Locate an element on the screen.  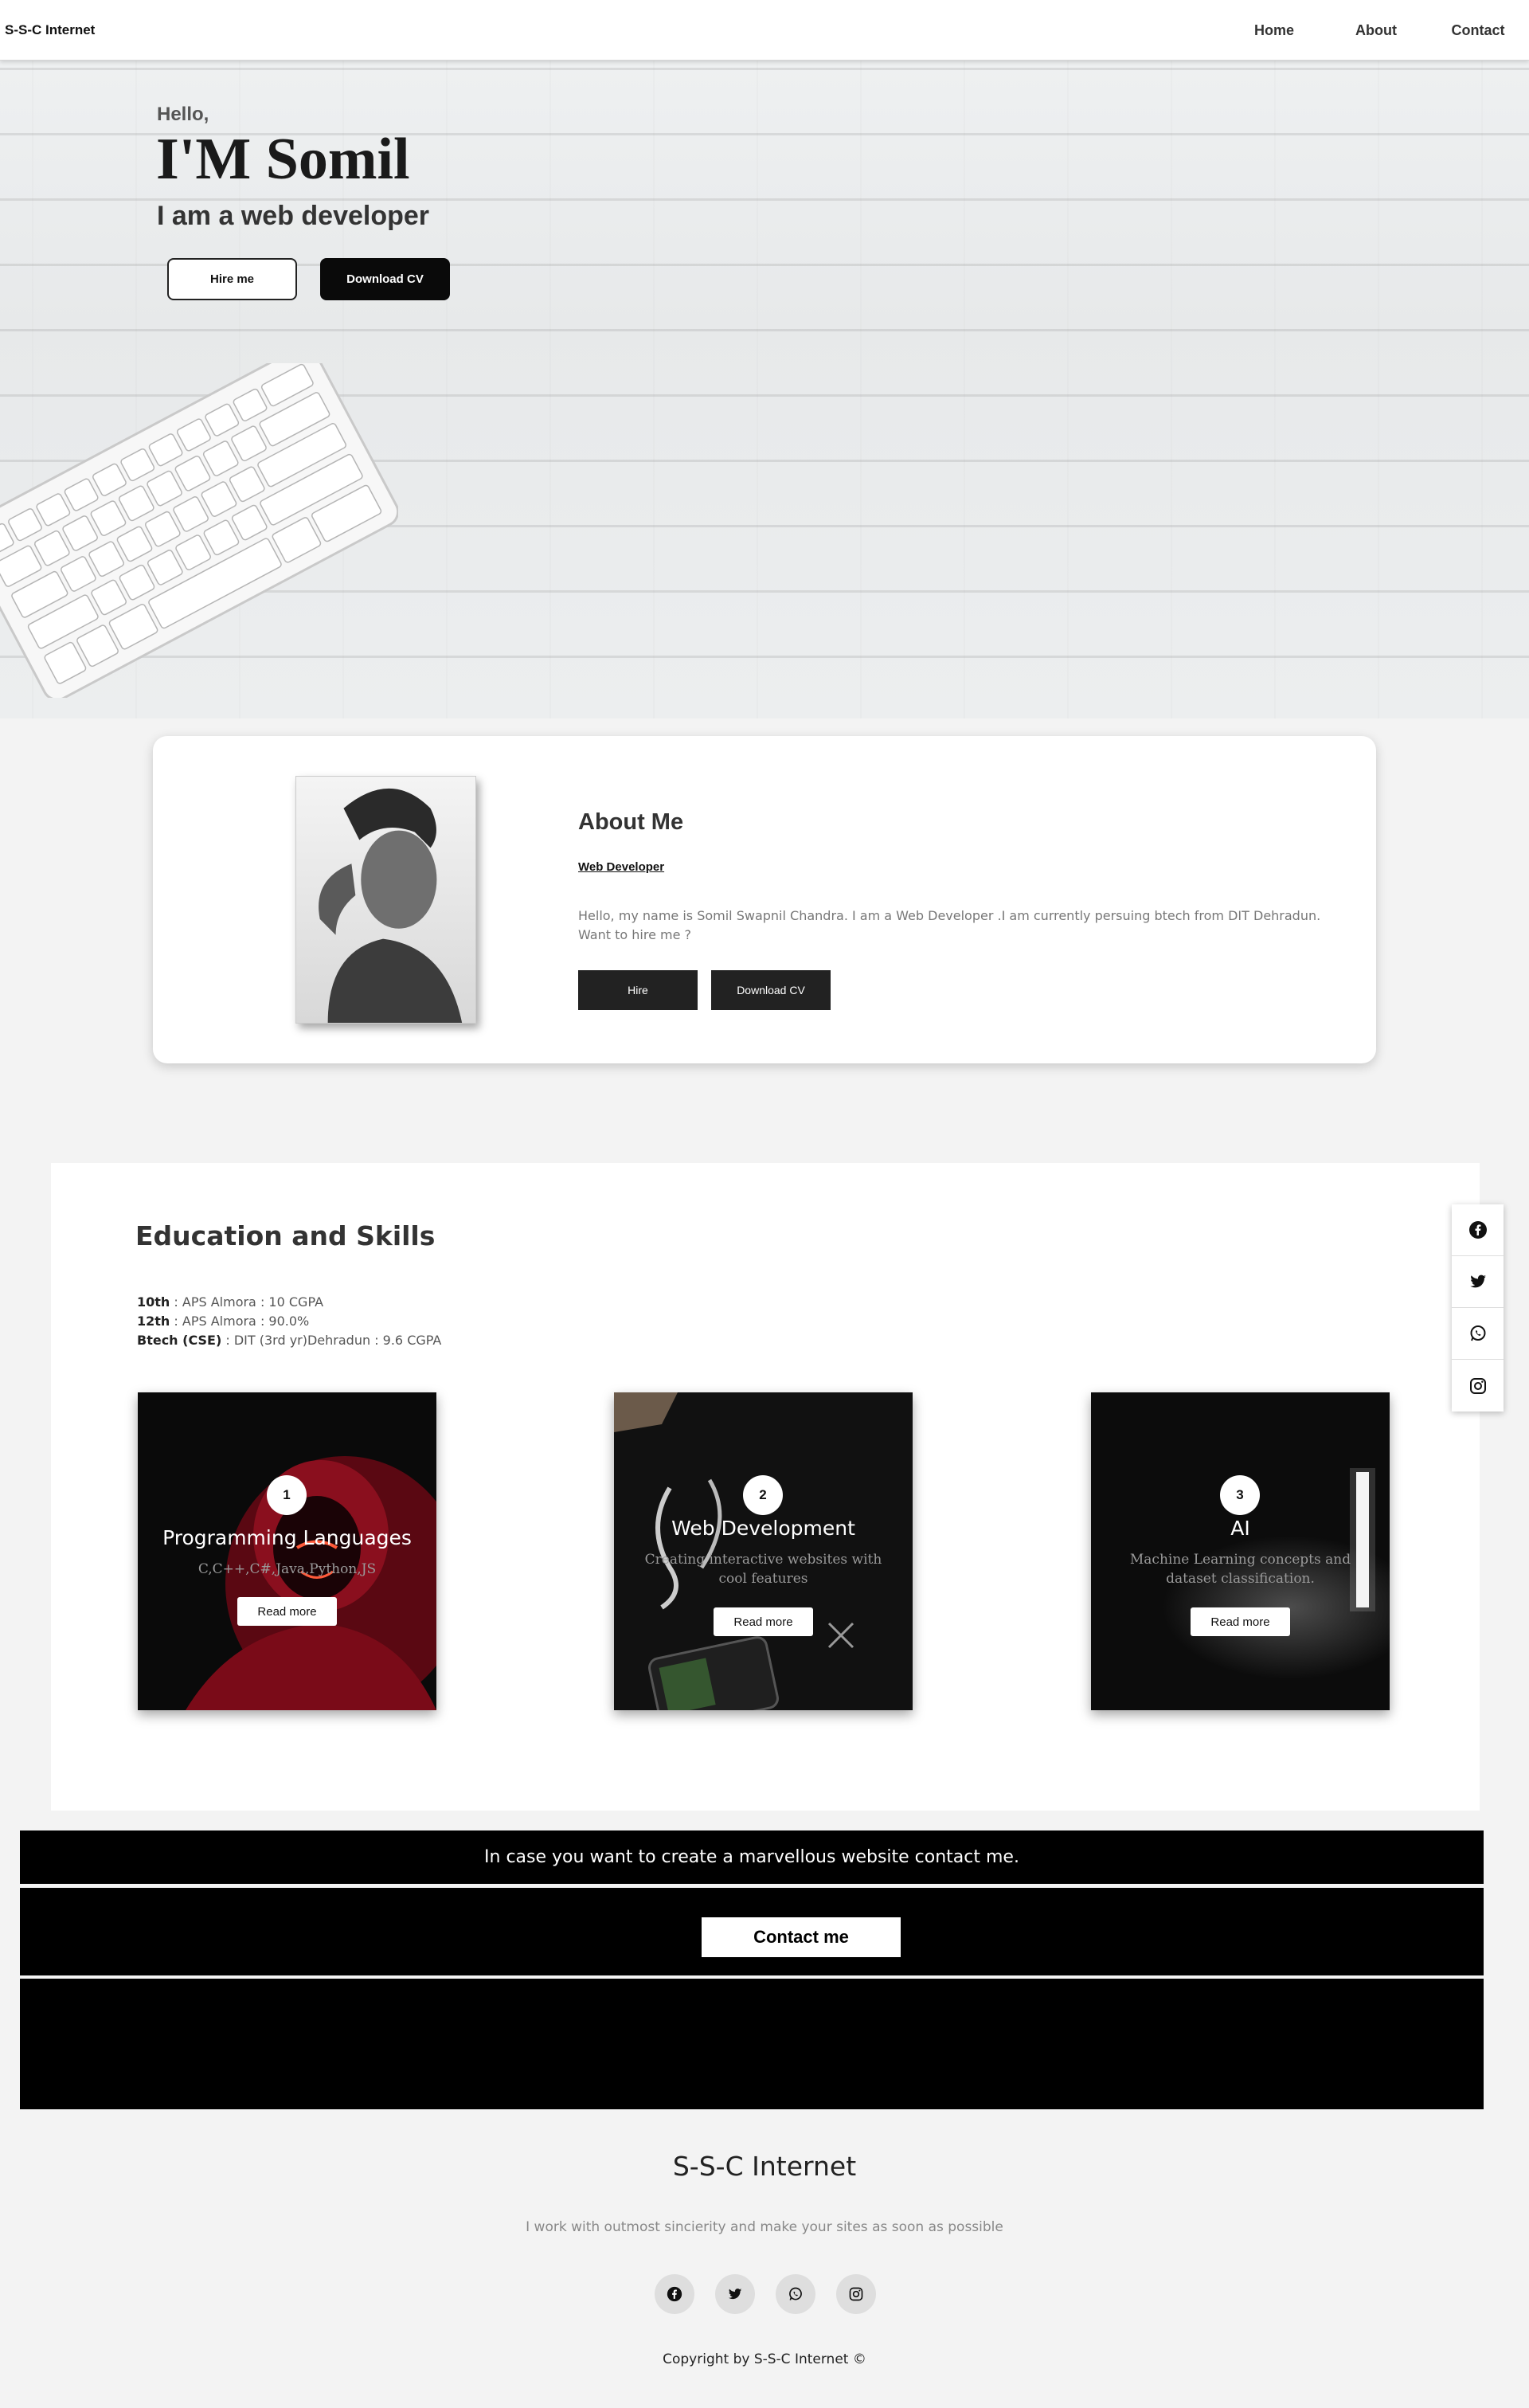
brand-logo-text: S-S-C Internet is located at coordinates (50, 30).